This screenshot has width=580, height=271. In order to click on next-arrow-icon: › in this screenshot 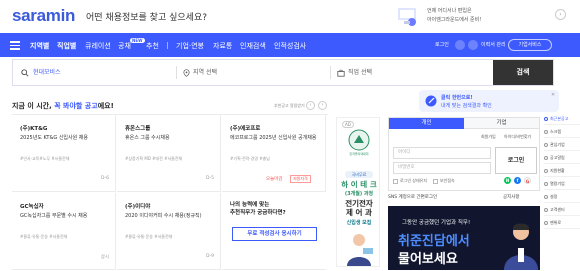, I will do `click(322, 105)`.